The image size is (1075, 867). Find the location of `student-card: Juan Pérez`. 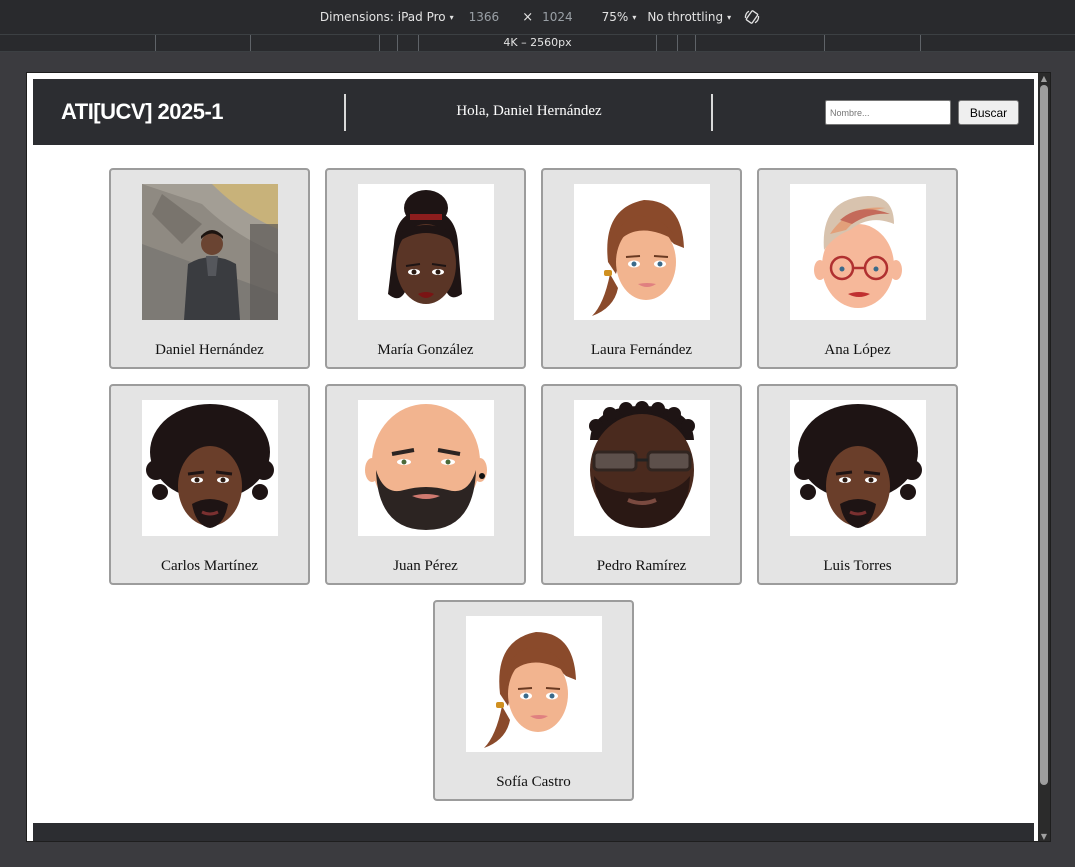

student-card: Juan Pérez is located at coordinates (425, 484).